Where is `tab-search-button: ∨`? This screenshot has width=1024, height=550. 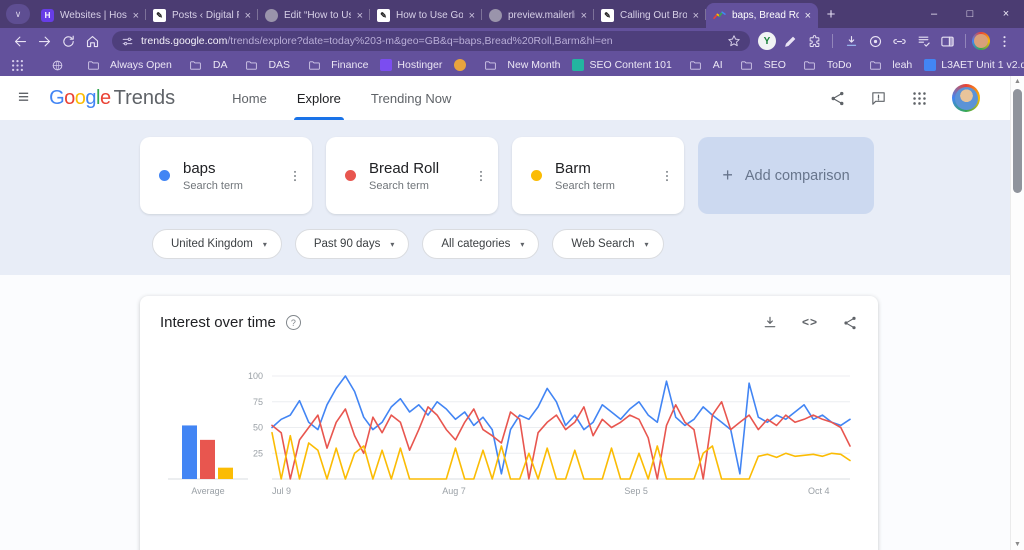 tab-search-button: ∨ is located at coordinates (18, 14).